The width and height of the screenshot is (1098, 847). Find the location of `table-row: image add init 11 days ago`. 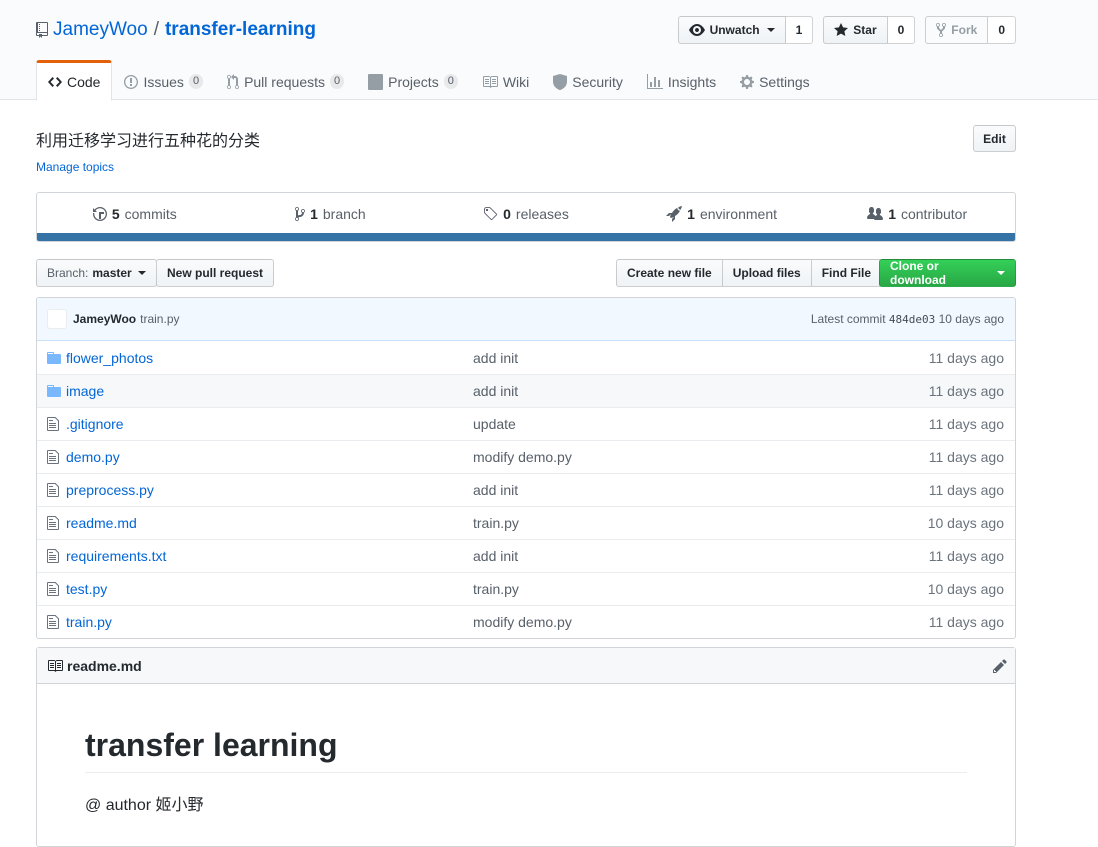

table-row: image add init 11 days ago is located at coordinates (526, 390).